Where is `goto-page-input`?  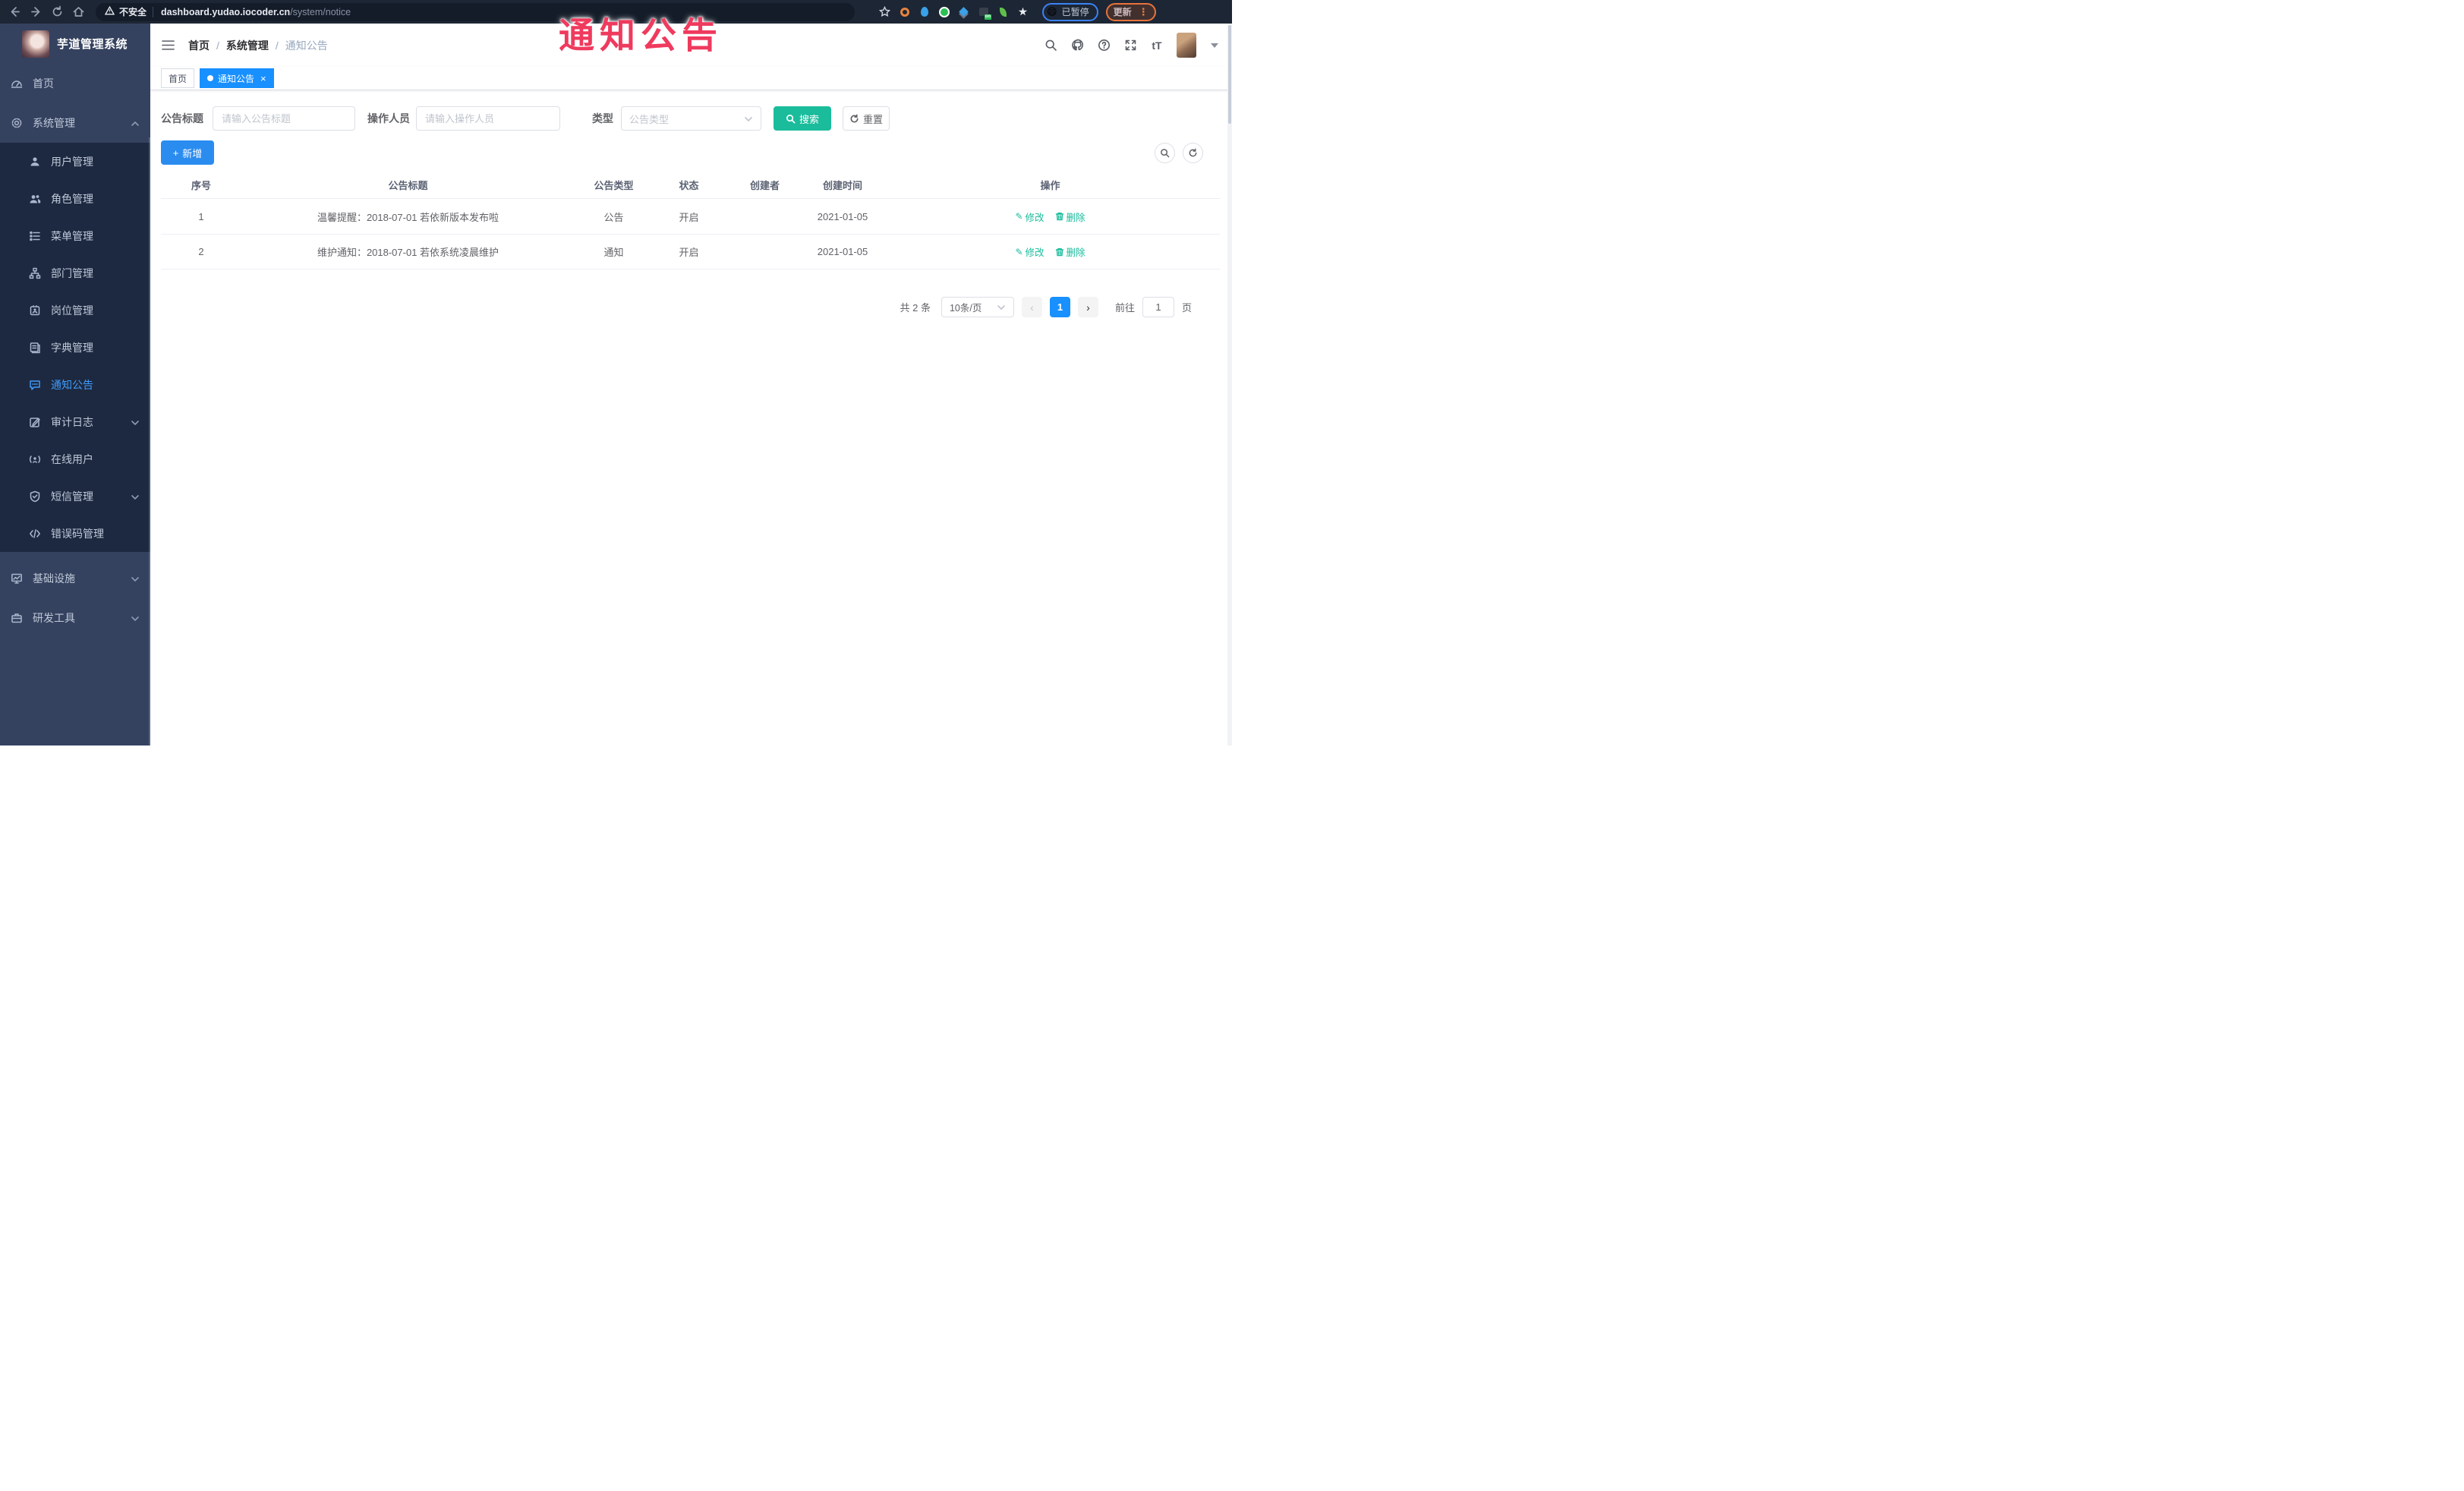
goto-page-input is located at coordinates (1158, 307).